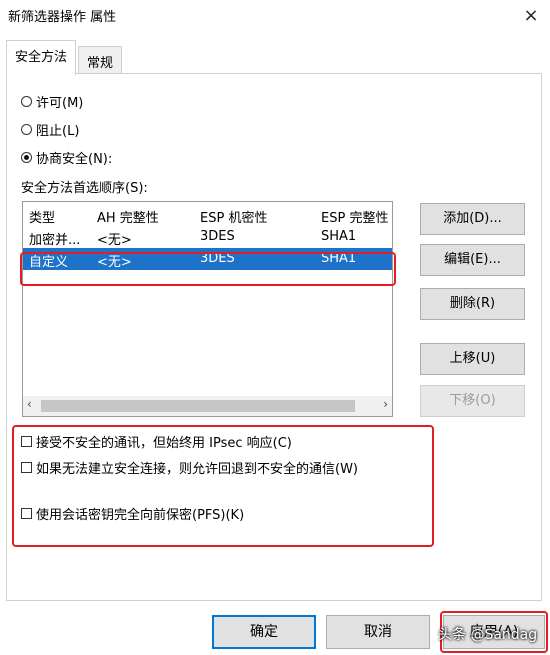 The image size is (550, 655). I want to click on radio-permit: 许可(M), so click(52, 101).